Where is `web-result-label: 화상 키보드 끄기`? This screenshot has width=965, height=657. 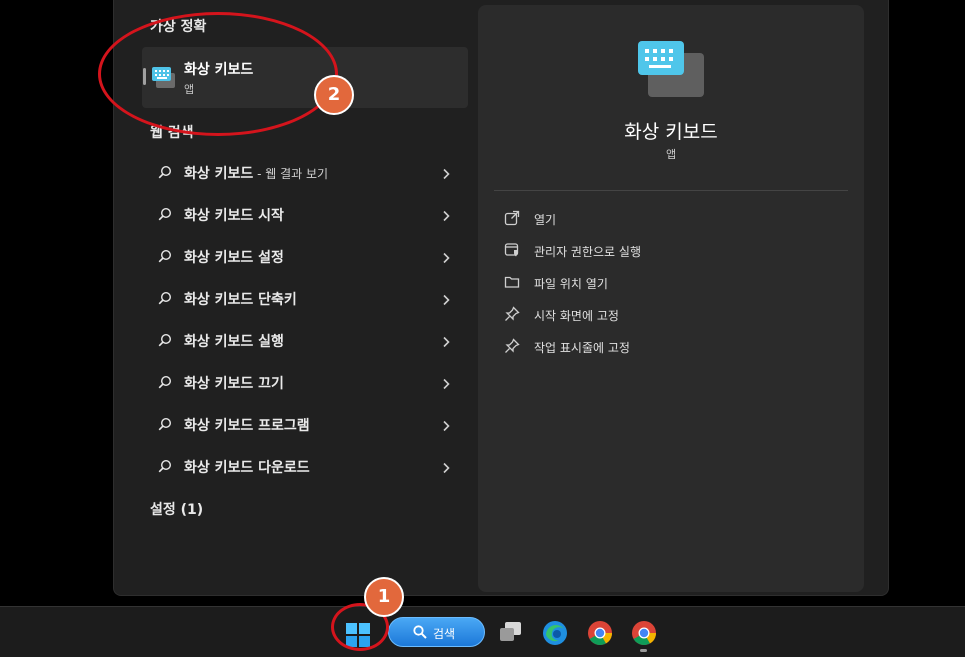
web-result-label: 화상 키보드 끄기 is located at coordinates (234, 384).